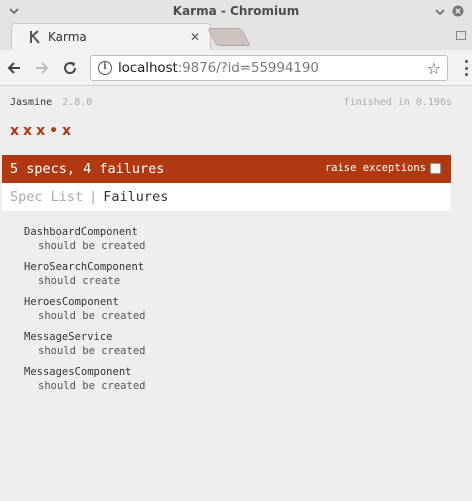  I want to click on karma-icon, so click(35, 37).